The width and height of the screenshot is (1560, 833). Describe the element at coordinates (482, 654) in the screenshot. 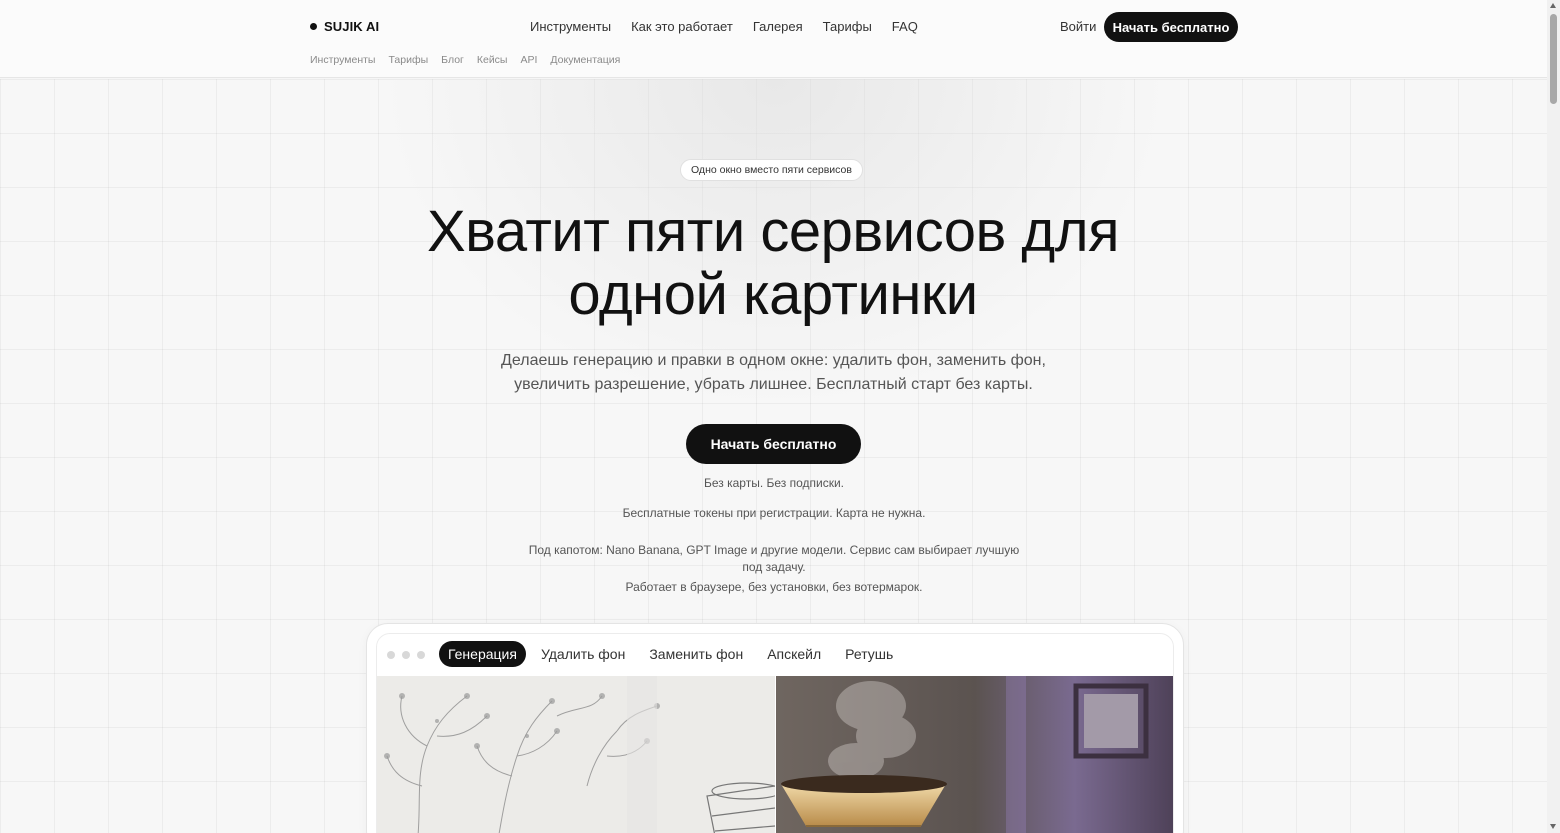

I see `tab-generation: Генерация` at that location.